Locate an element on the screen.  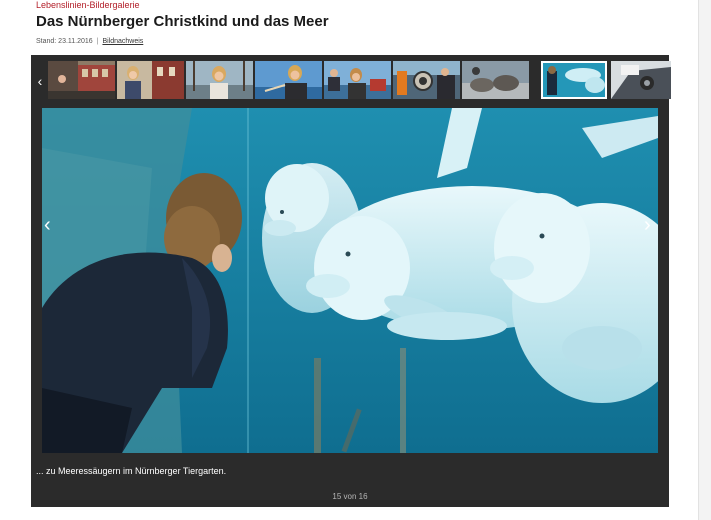
article-meta: Stand: 23.11.2016 | Bildnachweis is located at coordinates (89, 41).